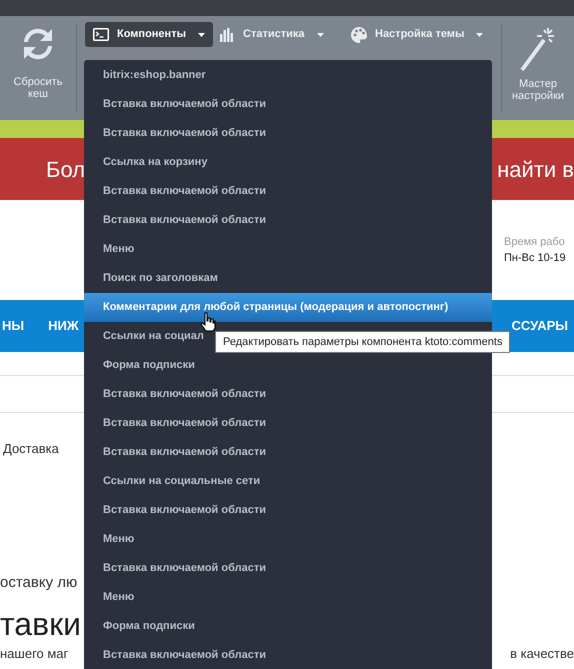 This screenshot has width=574, height=669. I want to click on menu-item: Ссылки на социальные сети, so click(288, 481).